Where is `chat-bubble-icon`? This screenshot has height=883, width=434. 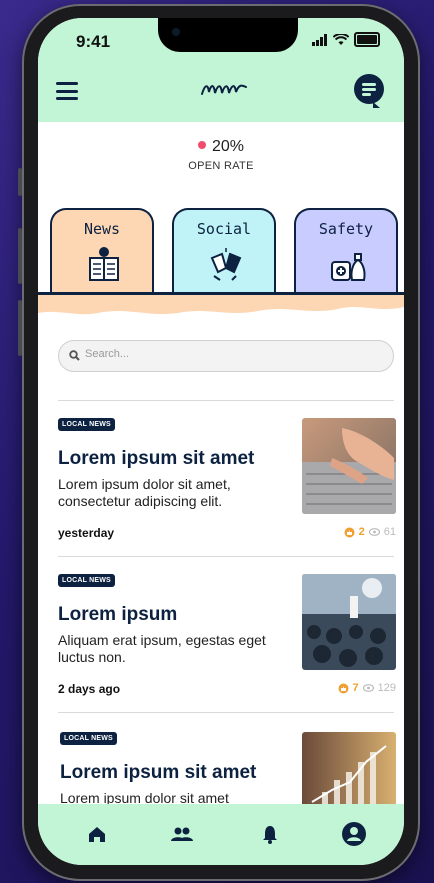 chat-bubble-icon is located at coordinates (369, 91).